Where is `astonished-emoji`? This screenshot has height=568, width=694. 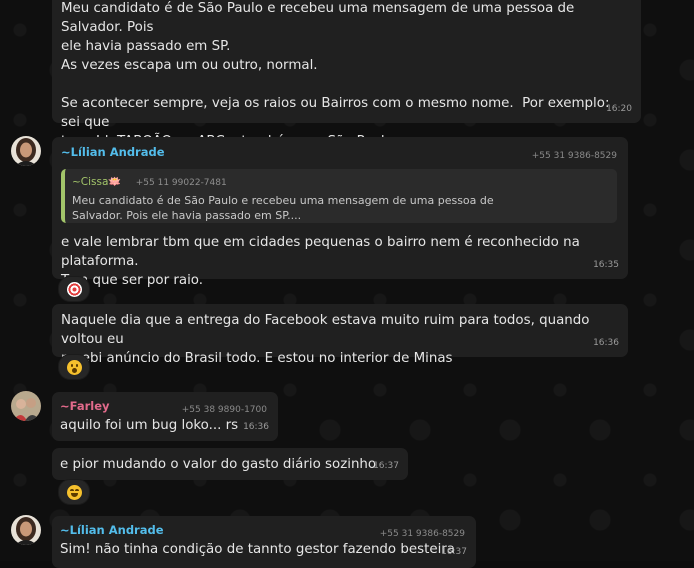
astonished-emoji is located at coordinates (74, 367).